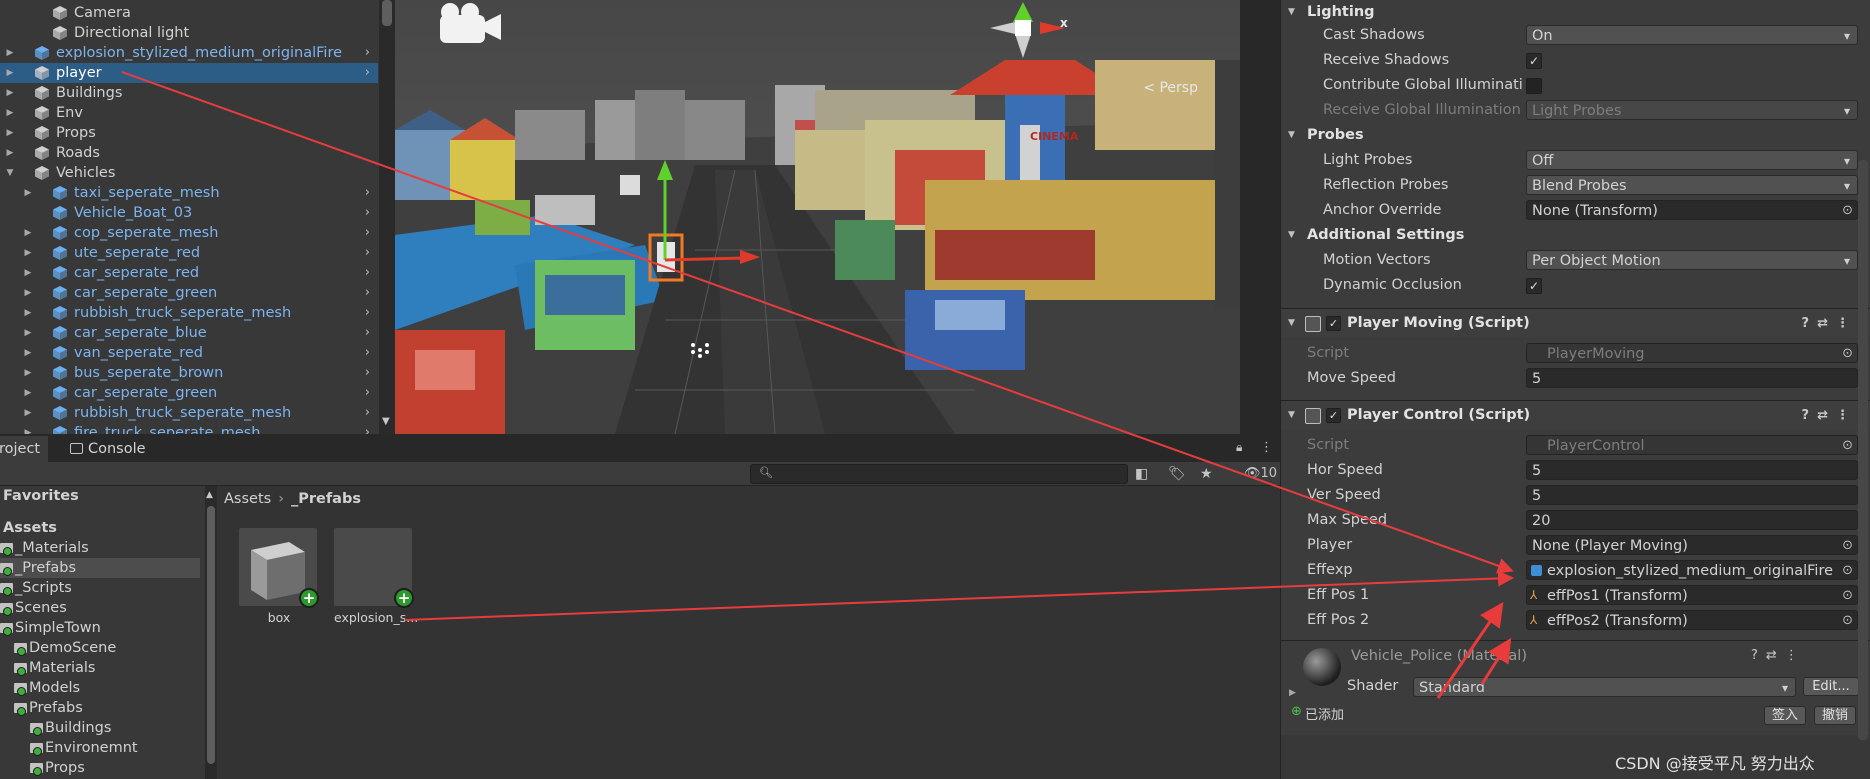 This screenshot has height=779, width=1870. What do you see at coordinates (189, 333) in the screenshot?
I see `hierarchy-item: ▶ car_seperate_blue ›` at bounding box center [189, 333].